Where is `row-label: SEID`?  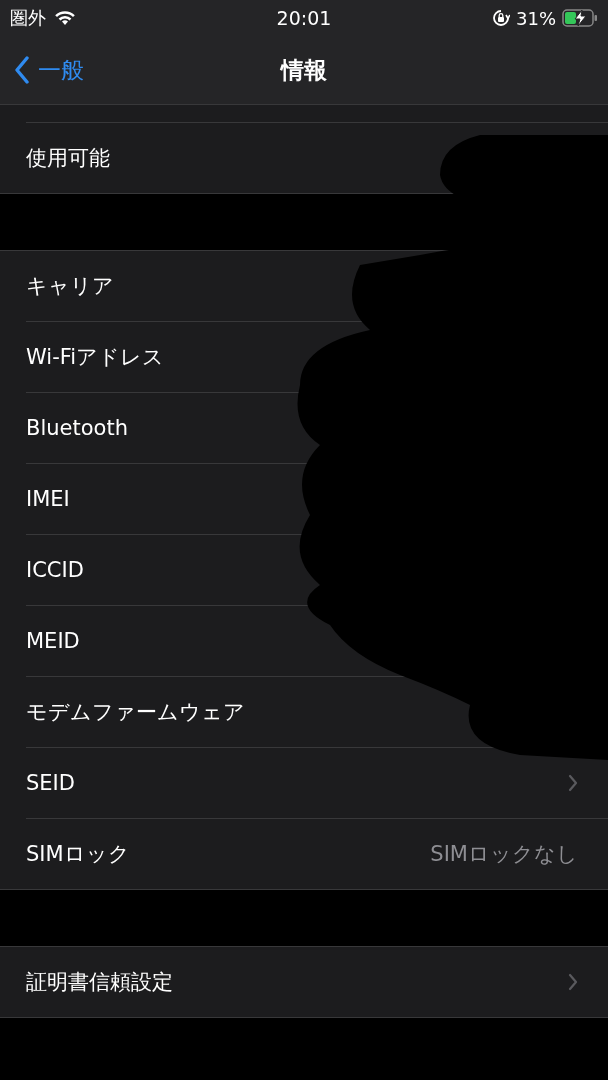 row-label: SEID is located at coordinates (50, 783).